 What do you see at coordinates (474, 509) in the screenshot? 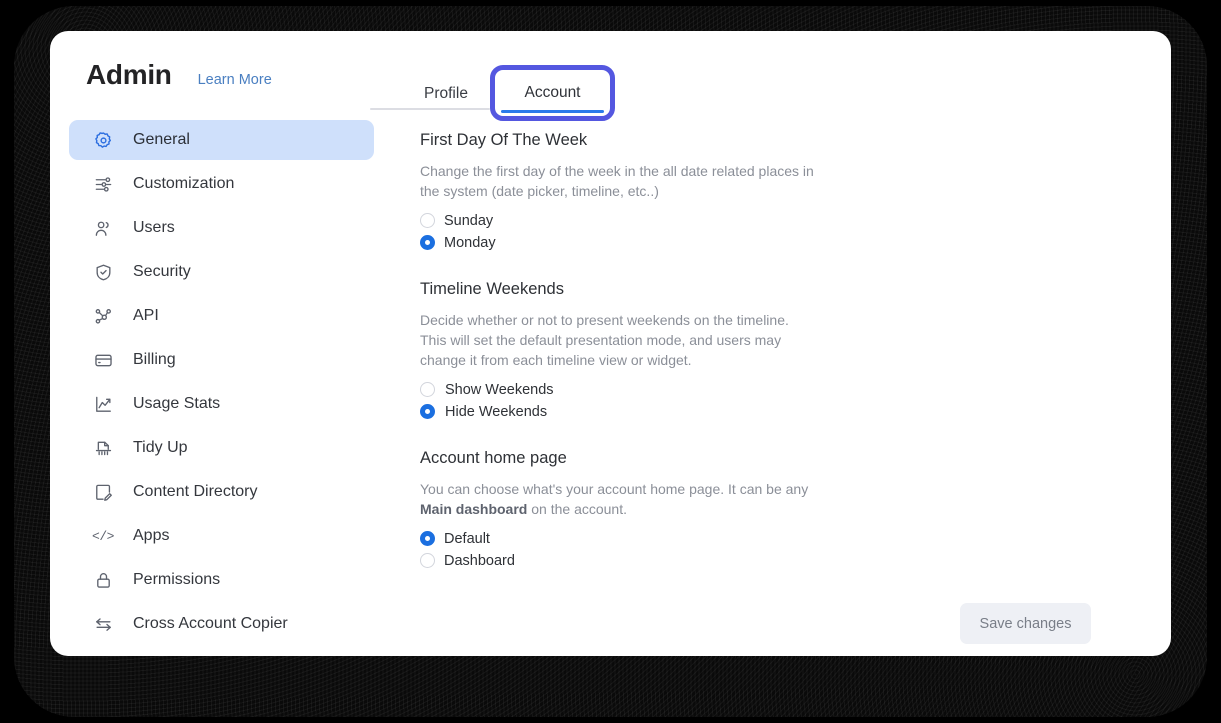
I see `description-emphasis: Main dashboard` at bounding box center [474, 509].